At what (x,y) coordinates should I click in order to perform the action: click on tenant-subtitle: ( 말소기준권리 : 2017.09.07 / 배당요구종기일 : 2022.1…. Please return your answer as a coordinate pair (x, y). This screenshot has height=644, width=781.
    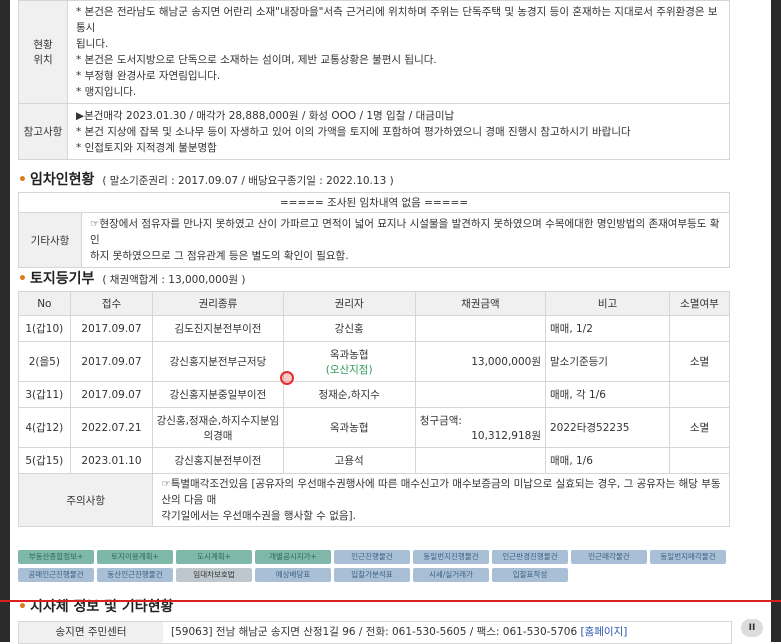
    Looking at the image, I should click on (248, 181).